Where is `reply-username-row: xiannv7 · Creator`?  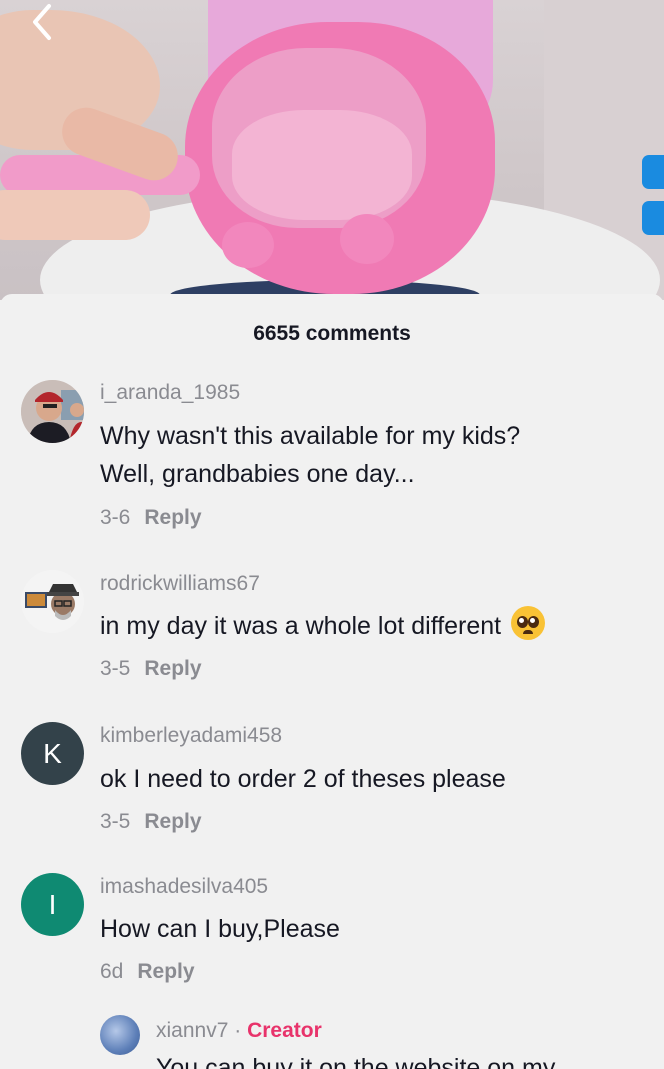
reply-username-row: xiannv7 · Creator is located at coordinates (239, 1031).